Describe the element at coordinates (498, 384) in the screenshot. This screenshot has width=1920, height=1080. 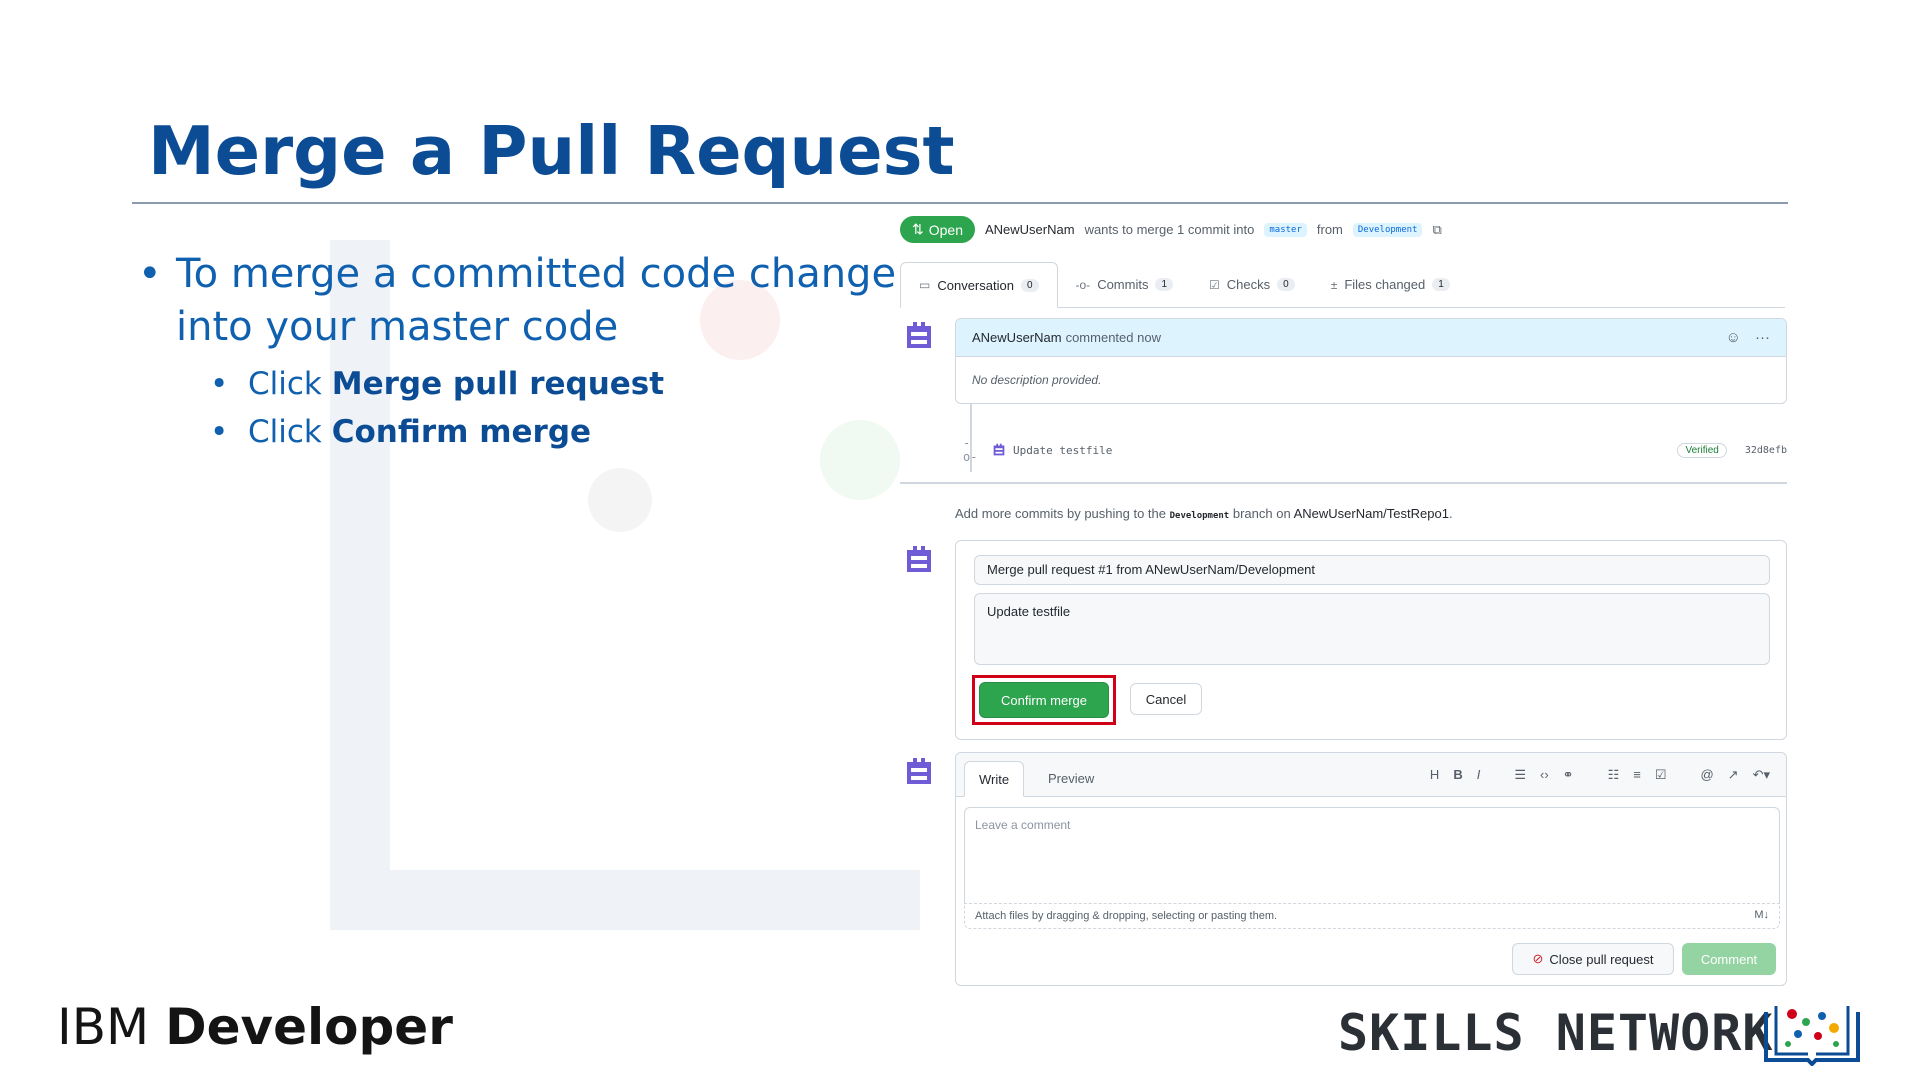
I see `sub-bullet-strong: Merge pull request` at that location.